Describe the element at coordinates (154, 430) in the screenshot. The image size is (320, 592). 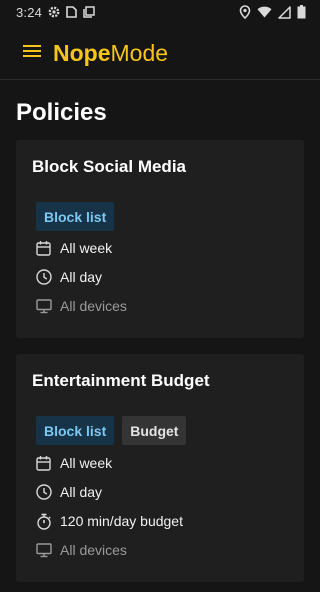
I see `budget-chip: Budget` at that location.